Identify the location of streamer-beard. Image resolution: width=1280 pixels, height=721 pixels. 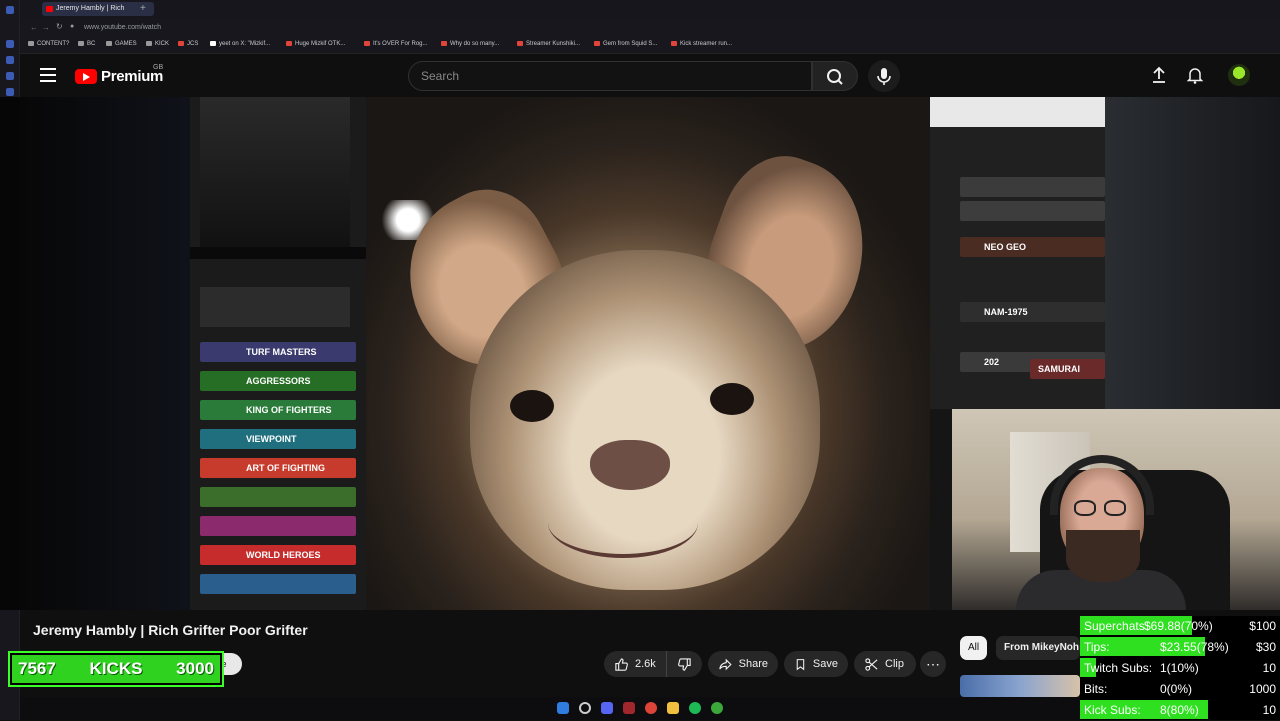
(1103, 556).